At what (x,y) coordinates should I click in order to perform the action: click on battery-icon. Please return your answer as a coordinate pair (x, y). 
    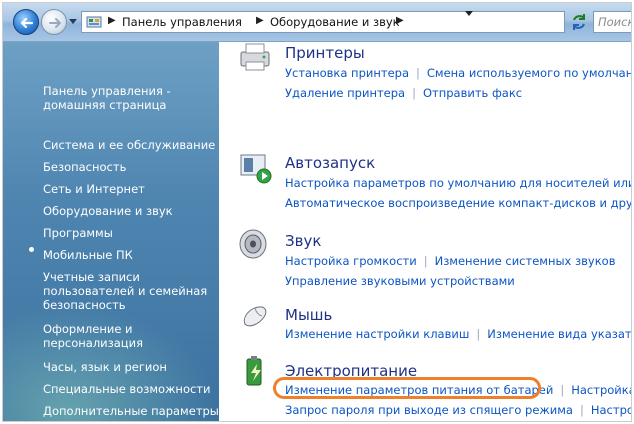
    Looking at the image, I should click on (254, 371).